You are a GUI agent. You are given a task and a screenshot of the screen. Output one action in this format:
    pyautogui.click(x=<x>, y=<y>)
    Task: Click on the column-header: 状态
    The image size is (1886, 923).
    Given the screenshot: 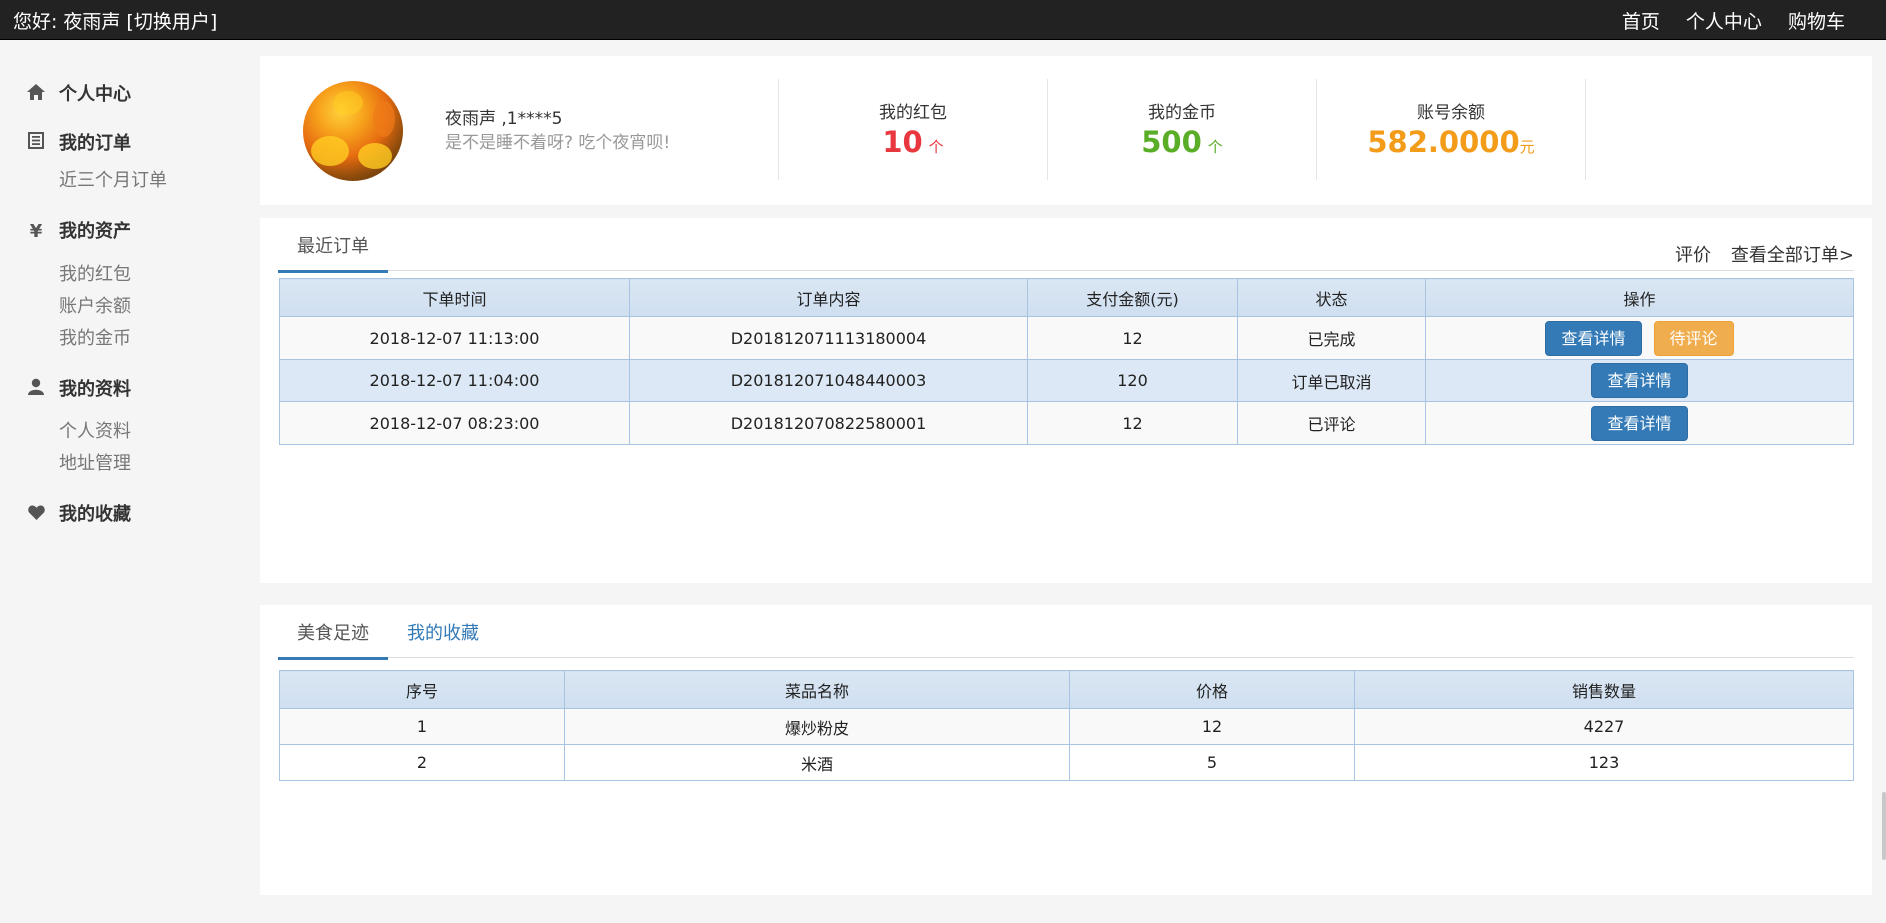 What is the action you would take?
    pyautogui.click(x=1331, y=297)
    